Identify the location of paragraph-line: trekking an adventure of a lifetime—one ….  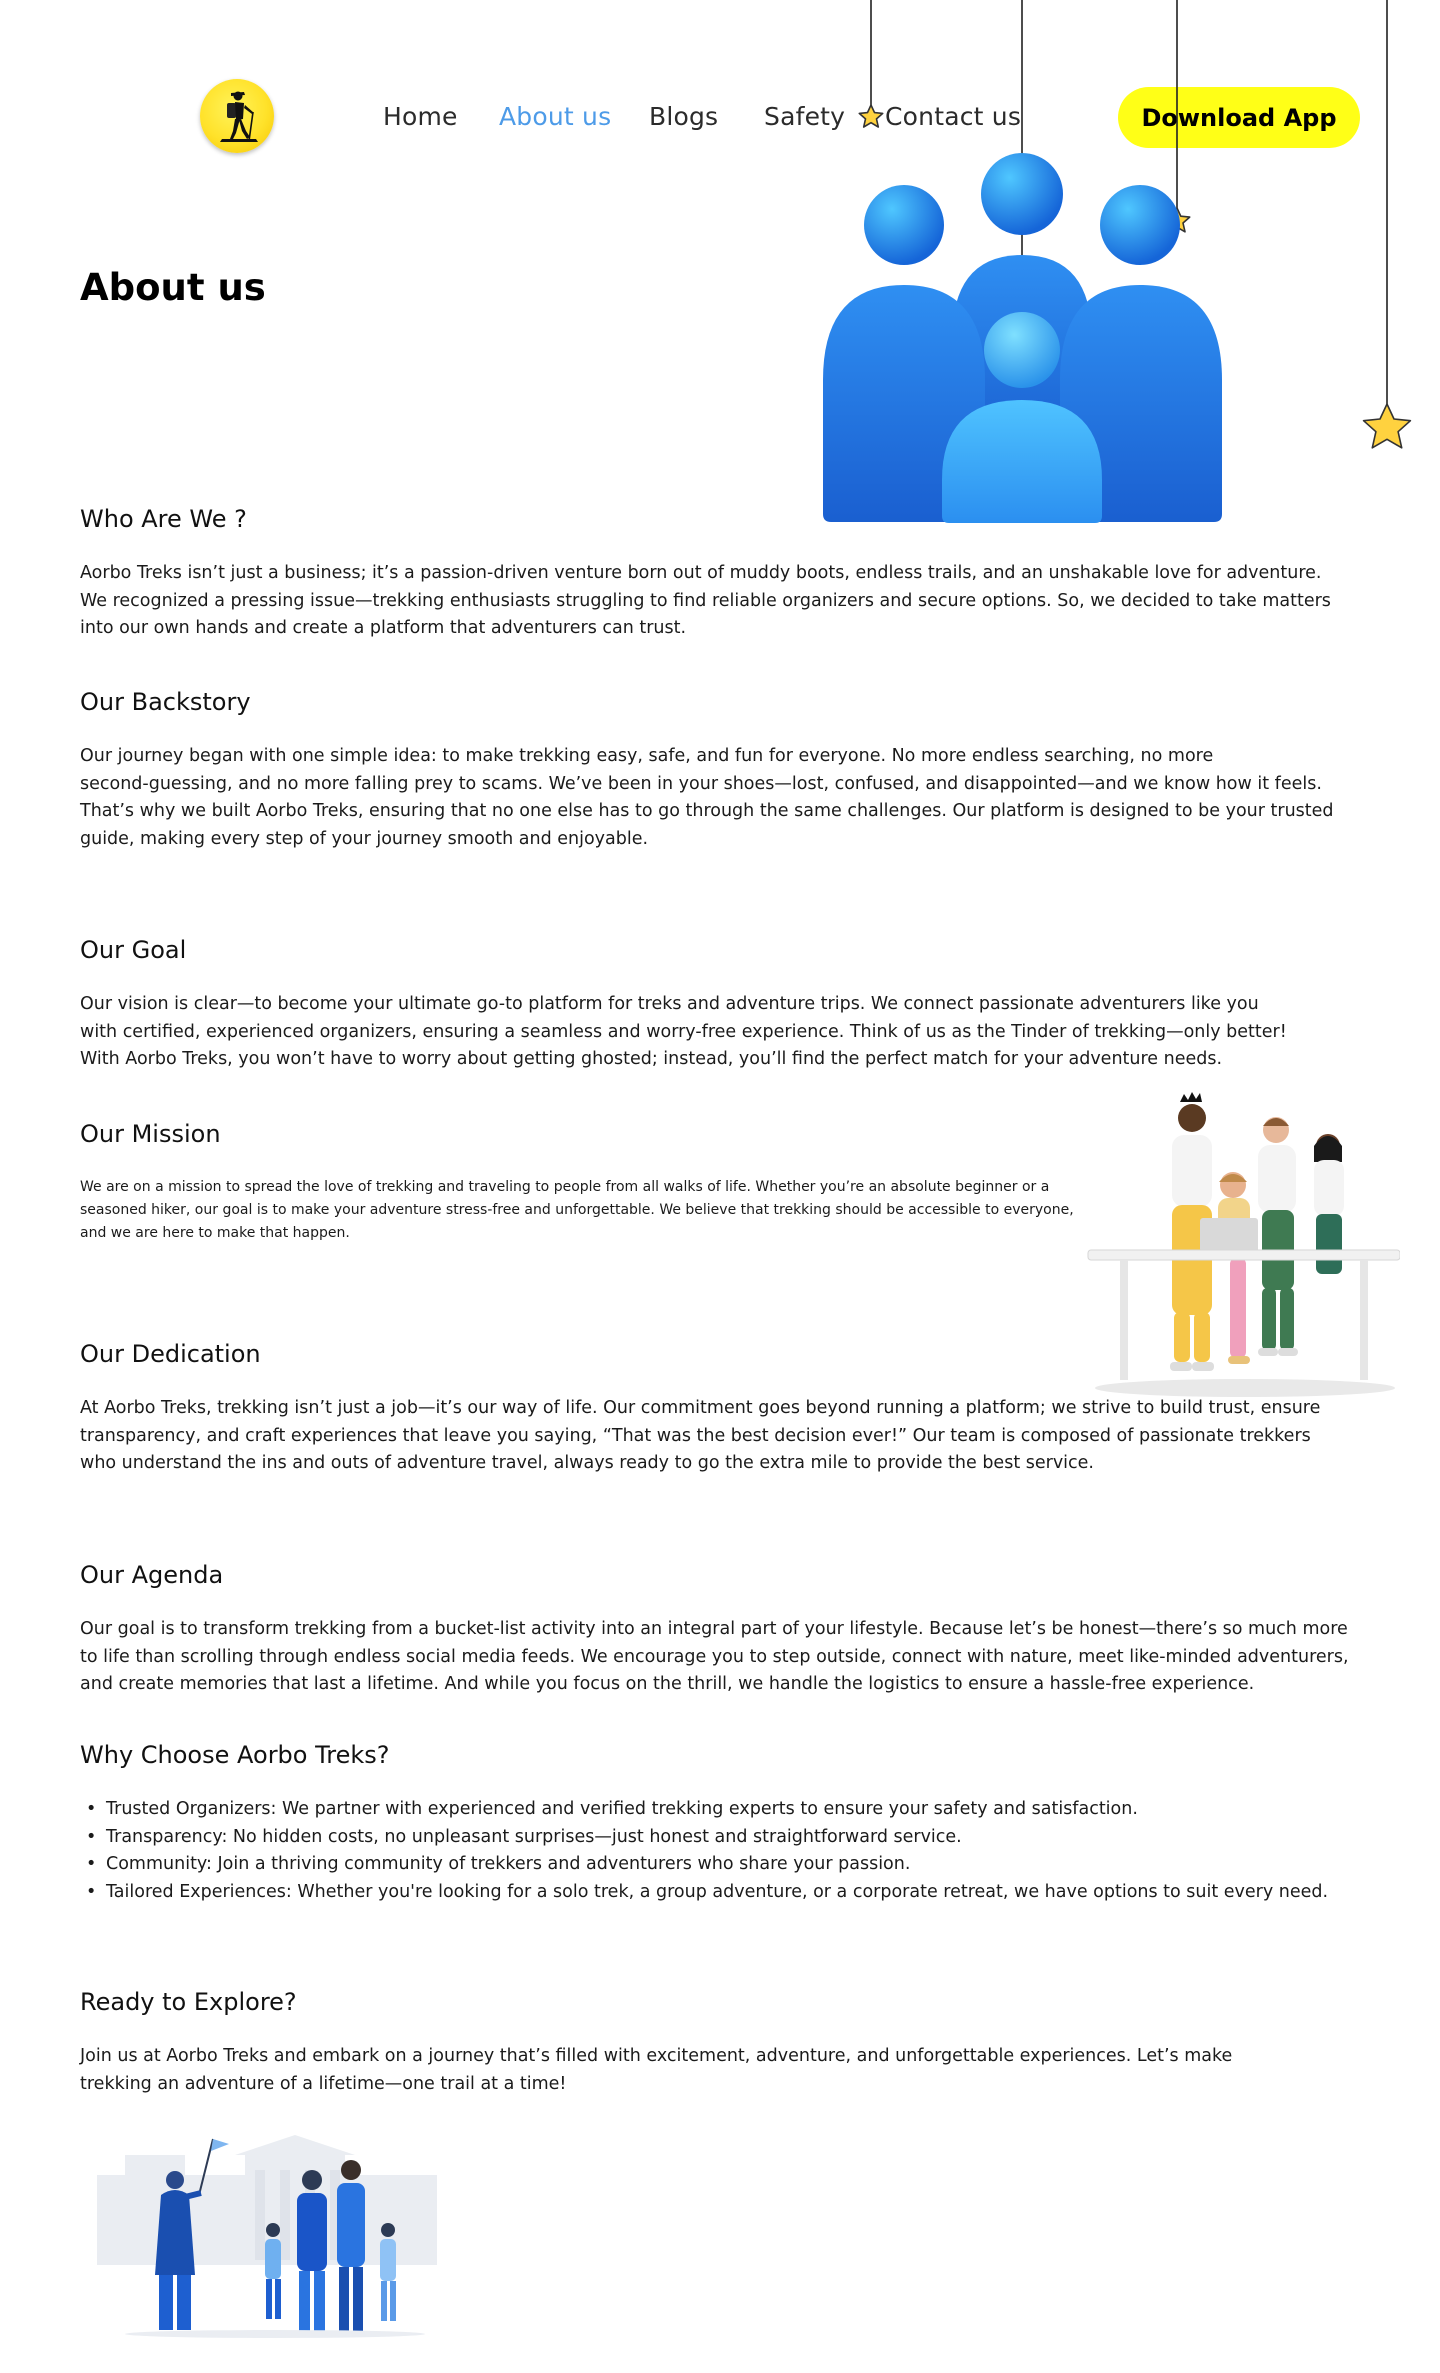
(323, 2083).